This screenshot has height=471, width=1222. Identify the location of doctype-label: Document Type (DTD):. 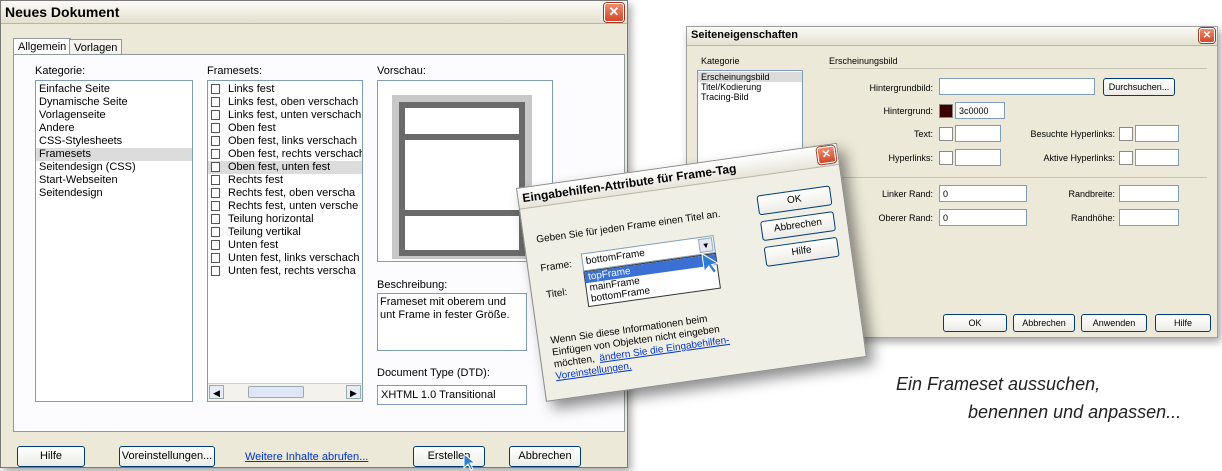
(433, 373).